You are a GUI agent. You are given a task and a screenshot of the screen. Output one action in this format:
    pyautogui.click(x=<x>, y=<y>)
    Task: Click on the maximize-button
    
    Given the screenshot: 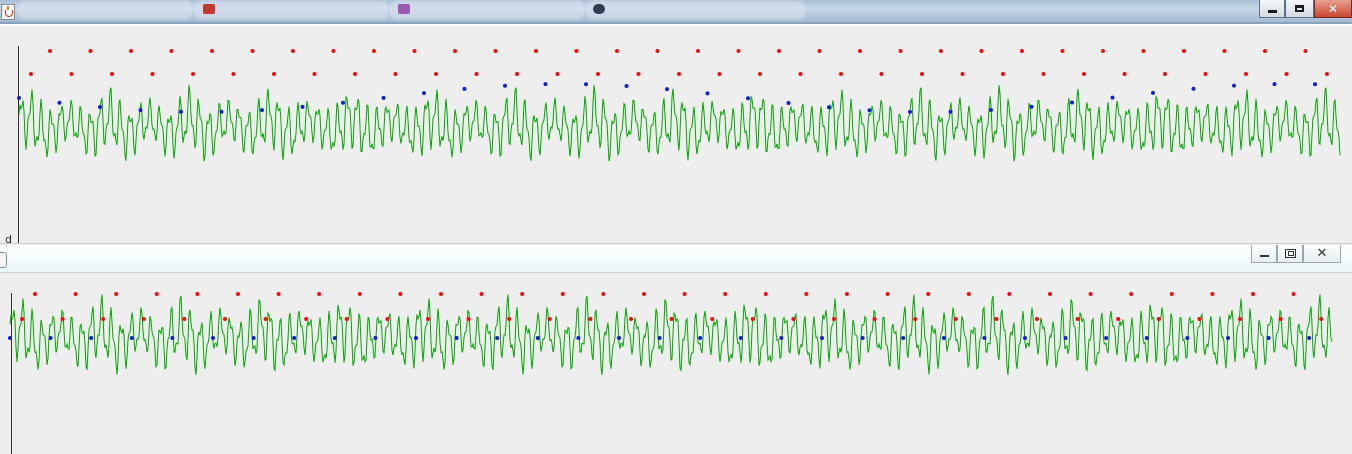 What is the action you would take?
    pyautogui.click(x=1299, y=9)
    